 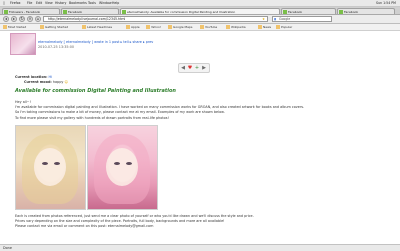 What do you see at coordinates (236, 27) in the screenshot?
I see `bookmark-item: Wikipedia` at bounding box center [236, 27].